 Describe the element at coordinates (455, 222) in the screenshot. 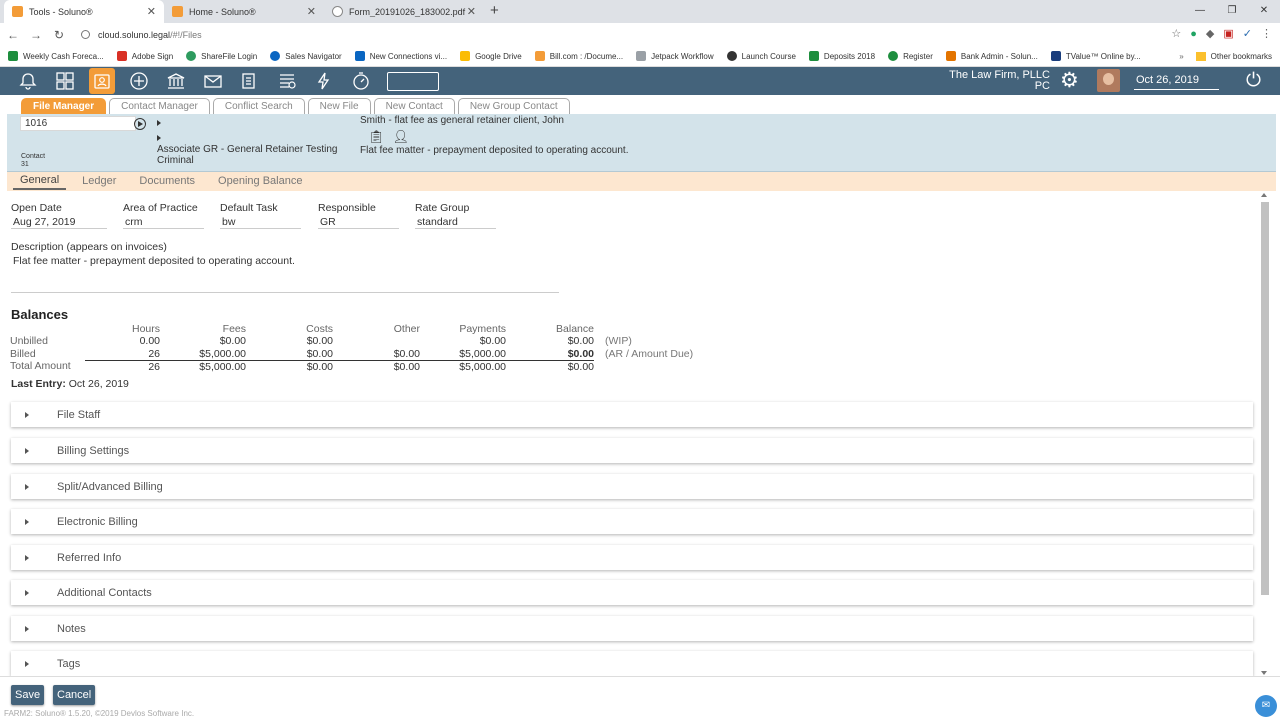

I see `rate-group-input: standard` at that location.